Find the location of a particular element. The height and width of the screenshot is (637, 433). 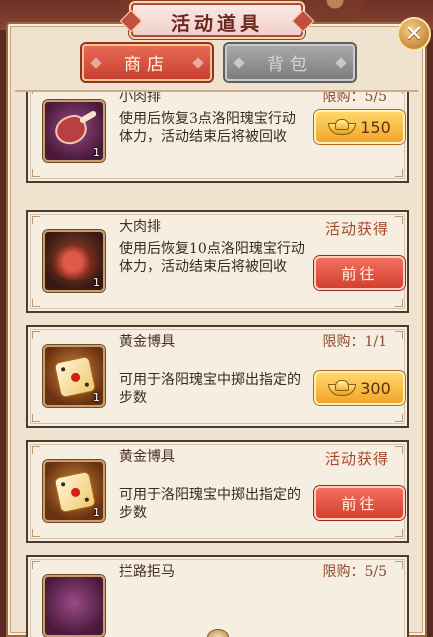

list-item: 黄金博具 限购：1/1 1 可用于洛阳瑰宝中掷出指定的步数 300 is located at coordinates (217, 376).